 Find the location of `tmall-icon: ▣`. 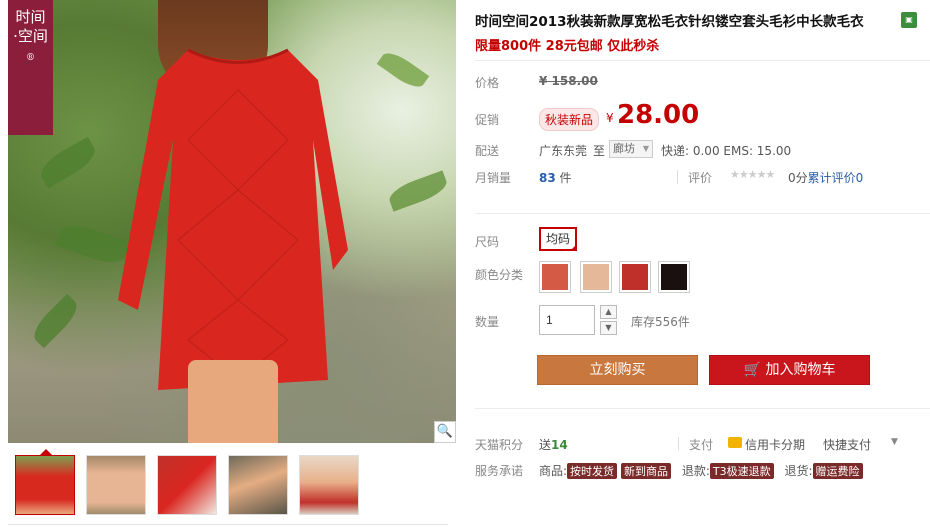

tmall-icon: ▣ is located at coordinates (909, 20).